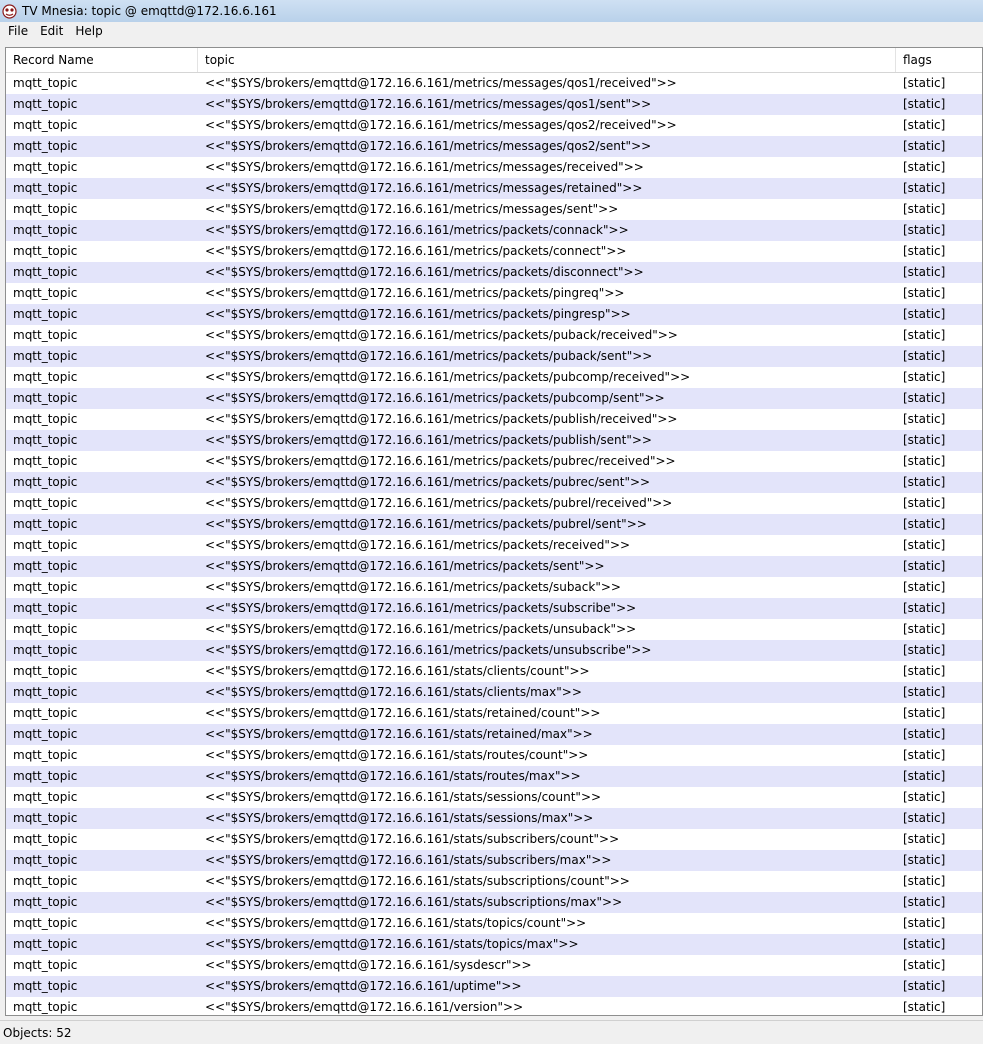 The height and width of the screenshot is (1044, 983). Describe the element at coordinates (51, 31) in the screenshot. I see `menu-edit: Edit` at that location.